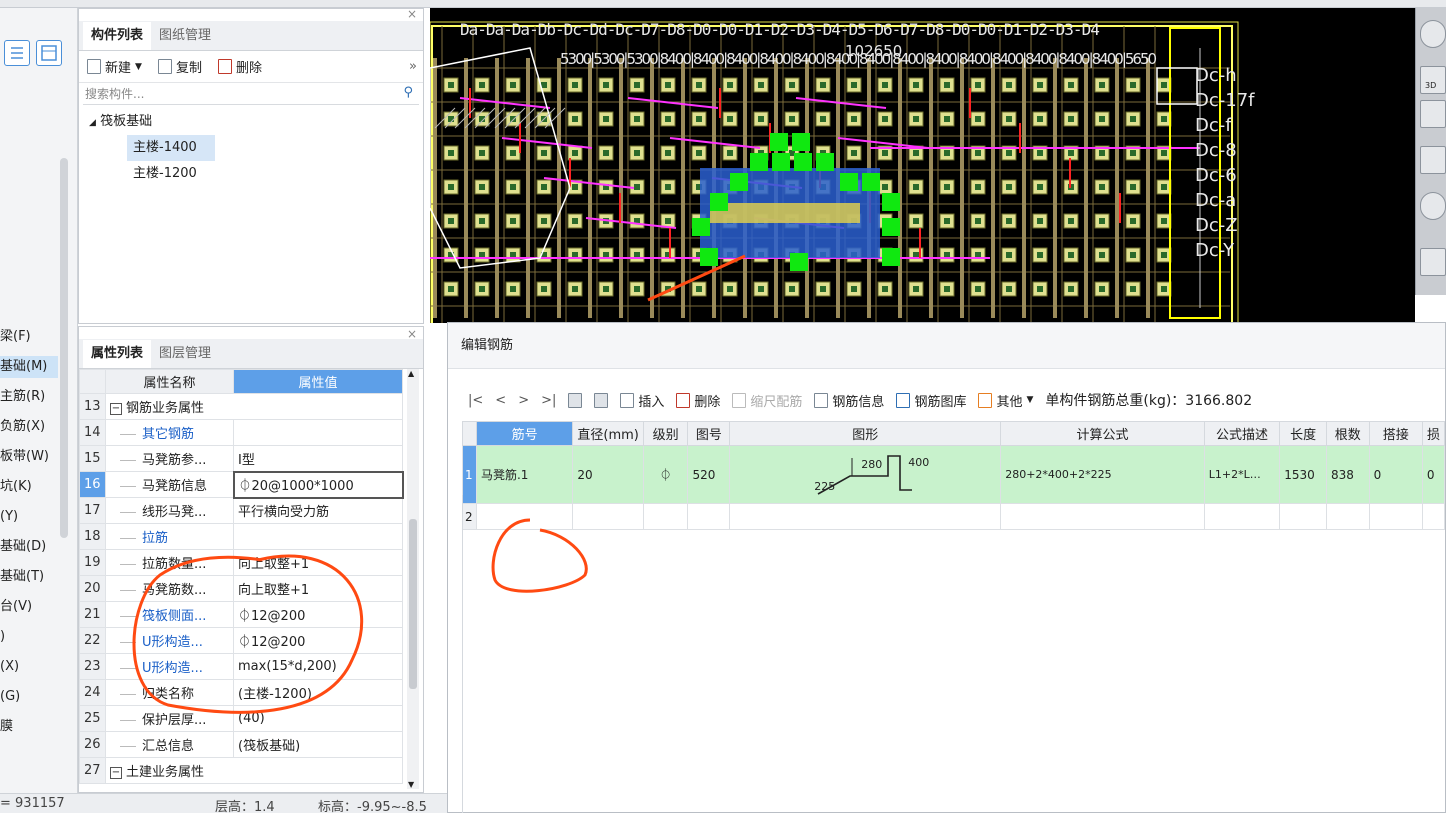  I want to click on tree-item-main-1400: 主楼-1400, so click(171, 148).